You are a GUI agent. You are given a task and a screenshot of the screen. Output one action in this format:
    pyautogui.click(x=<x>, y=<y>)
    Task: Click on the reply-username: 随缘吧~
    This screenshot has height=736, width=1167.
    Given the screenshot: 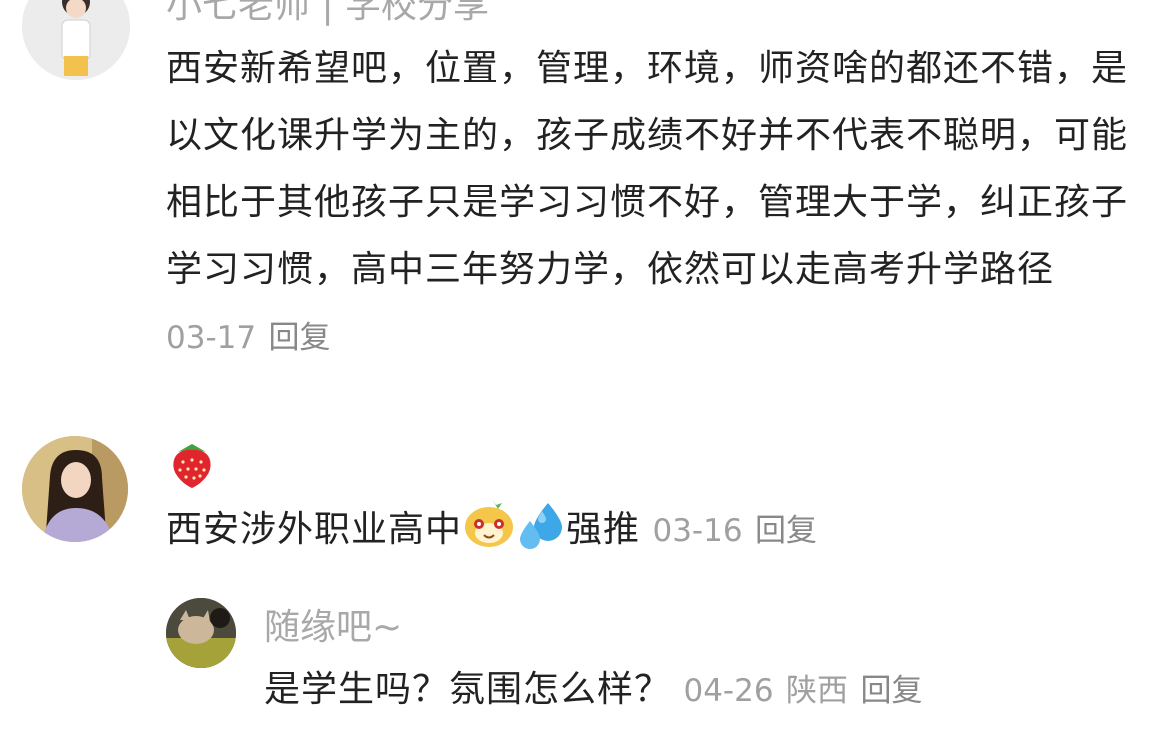 What is the action you would take?
    pyautogui.click(x=333, y=628)
    